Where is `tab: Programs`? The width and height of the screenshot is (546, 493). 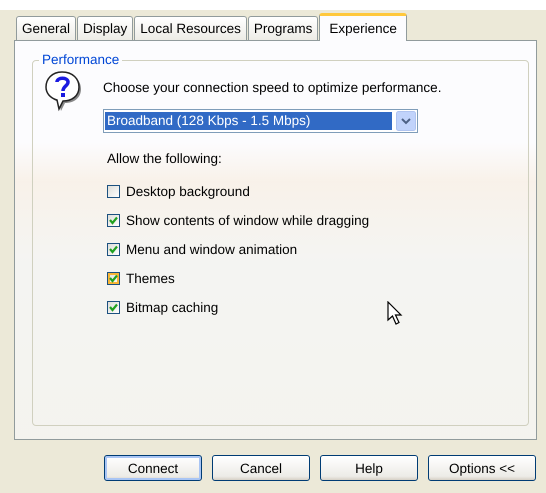 tab: Programs is located at coordinates (283, 28).